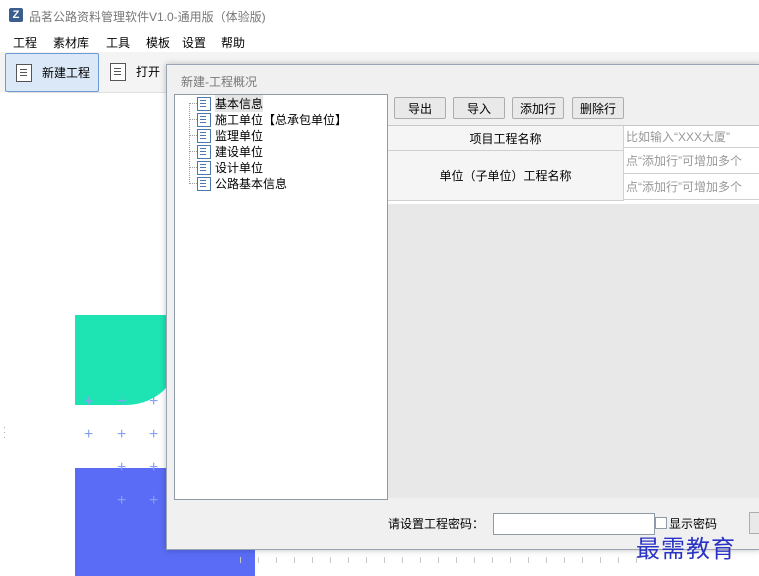 Image resolution: width=759 pixels, height=576 pixels. What do you see at coordinates (158, 42) in the screenshot?
I see `menu-templates: 模板` at bounding box center [158, 42].